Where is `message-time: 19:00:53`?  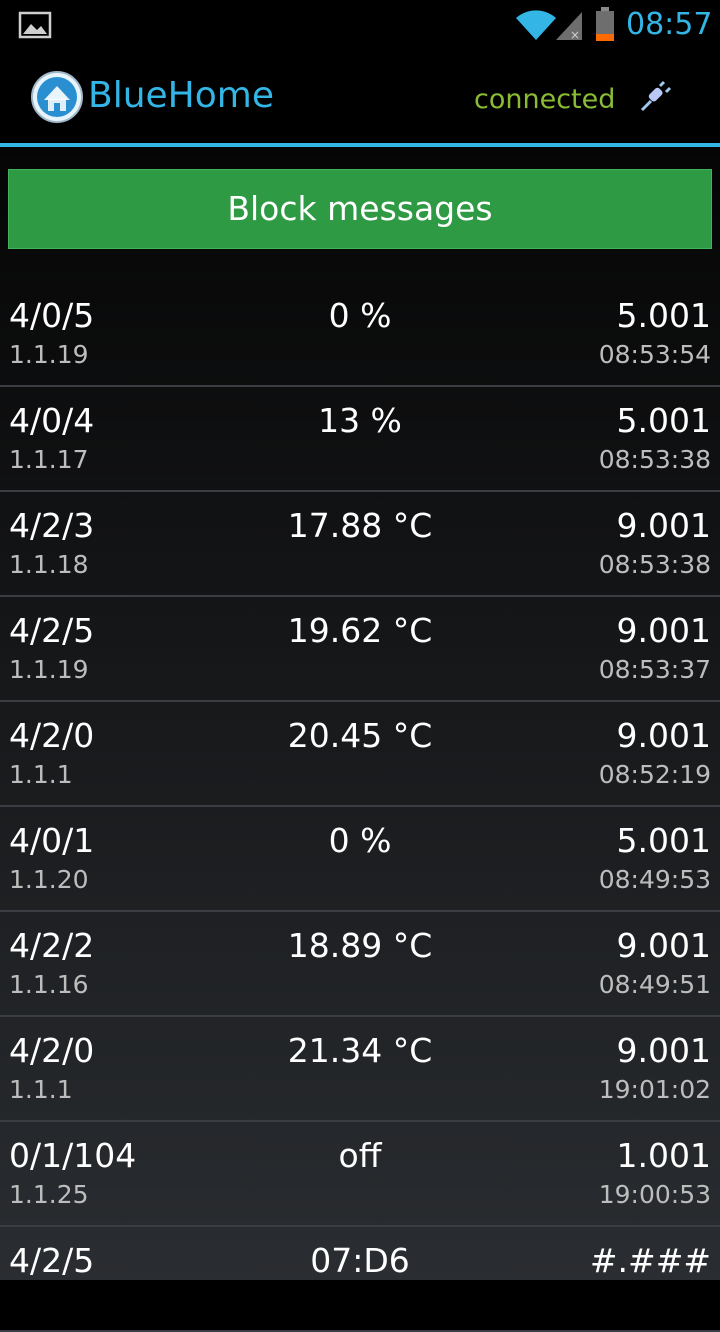 message-time: 19:00:53 is located at coordinates (654, 1194).